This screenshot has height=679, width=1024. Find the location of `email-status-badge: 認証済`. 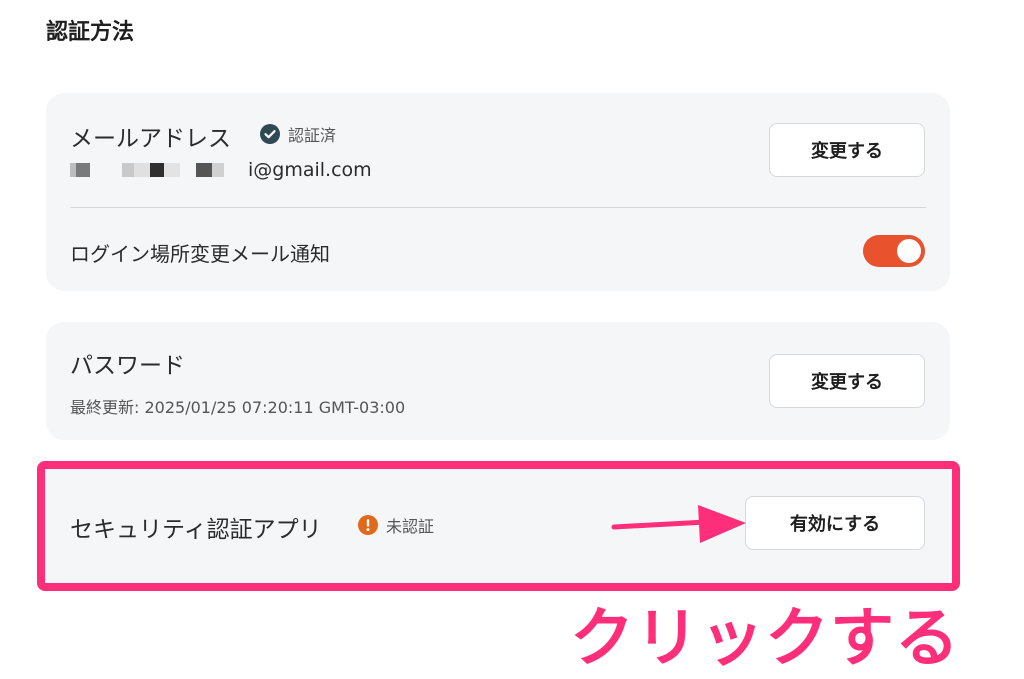

email-status-badge: 認証済 is located at coordinates (298, 134).